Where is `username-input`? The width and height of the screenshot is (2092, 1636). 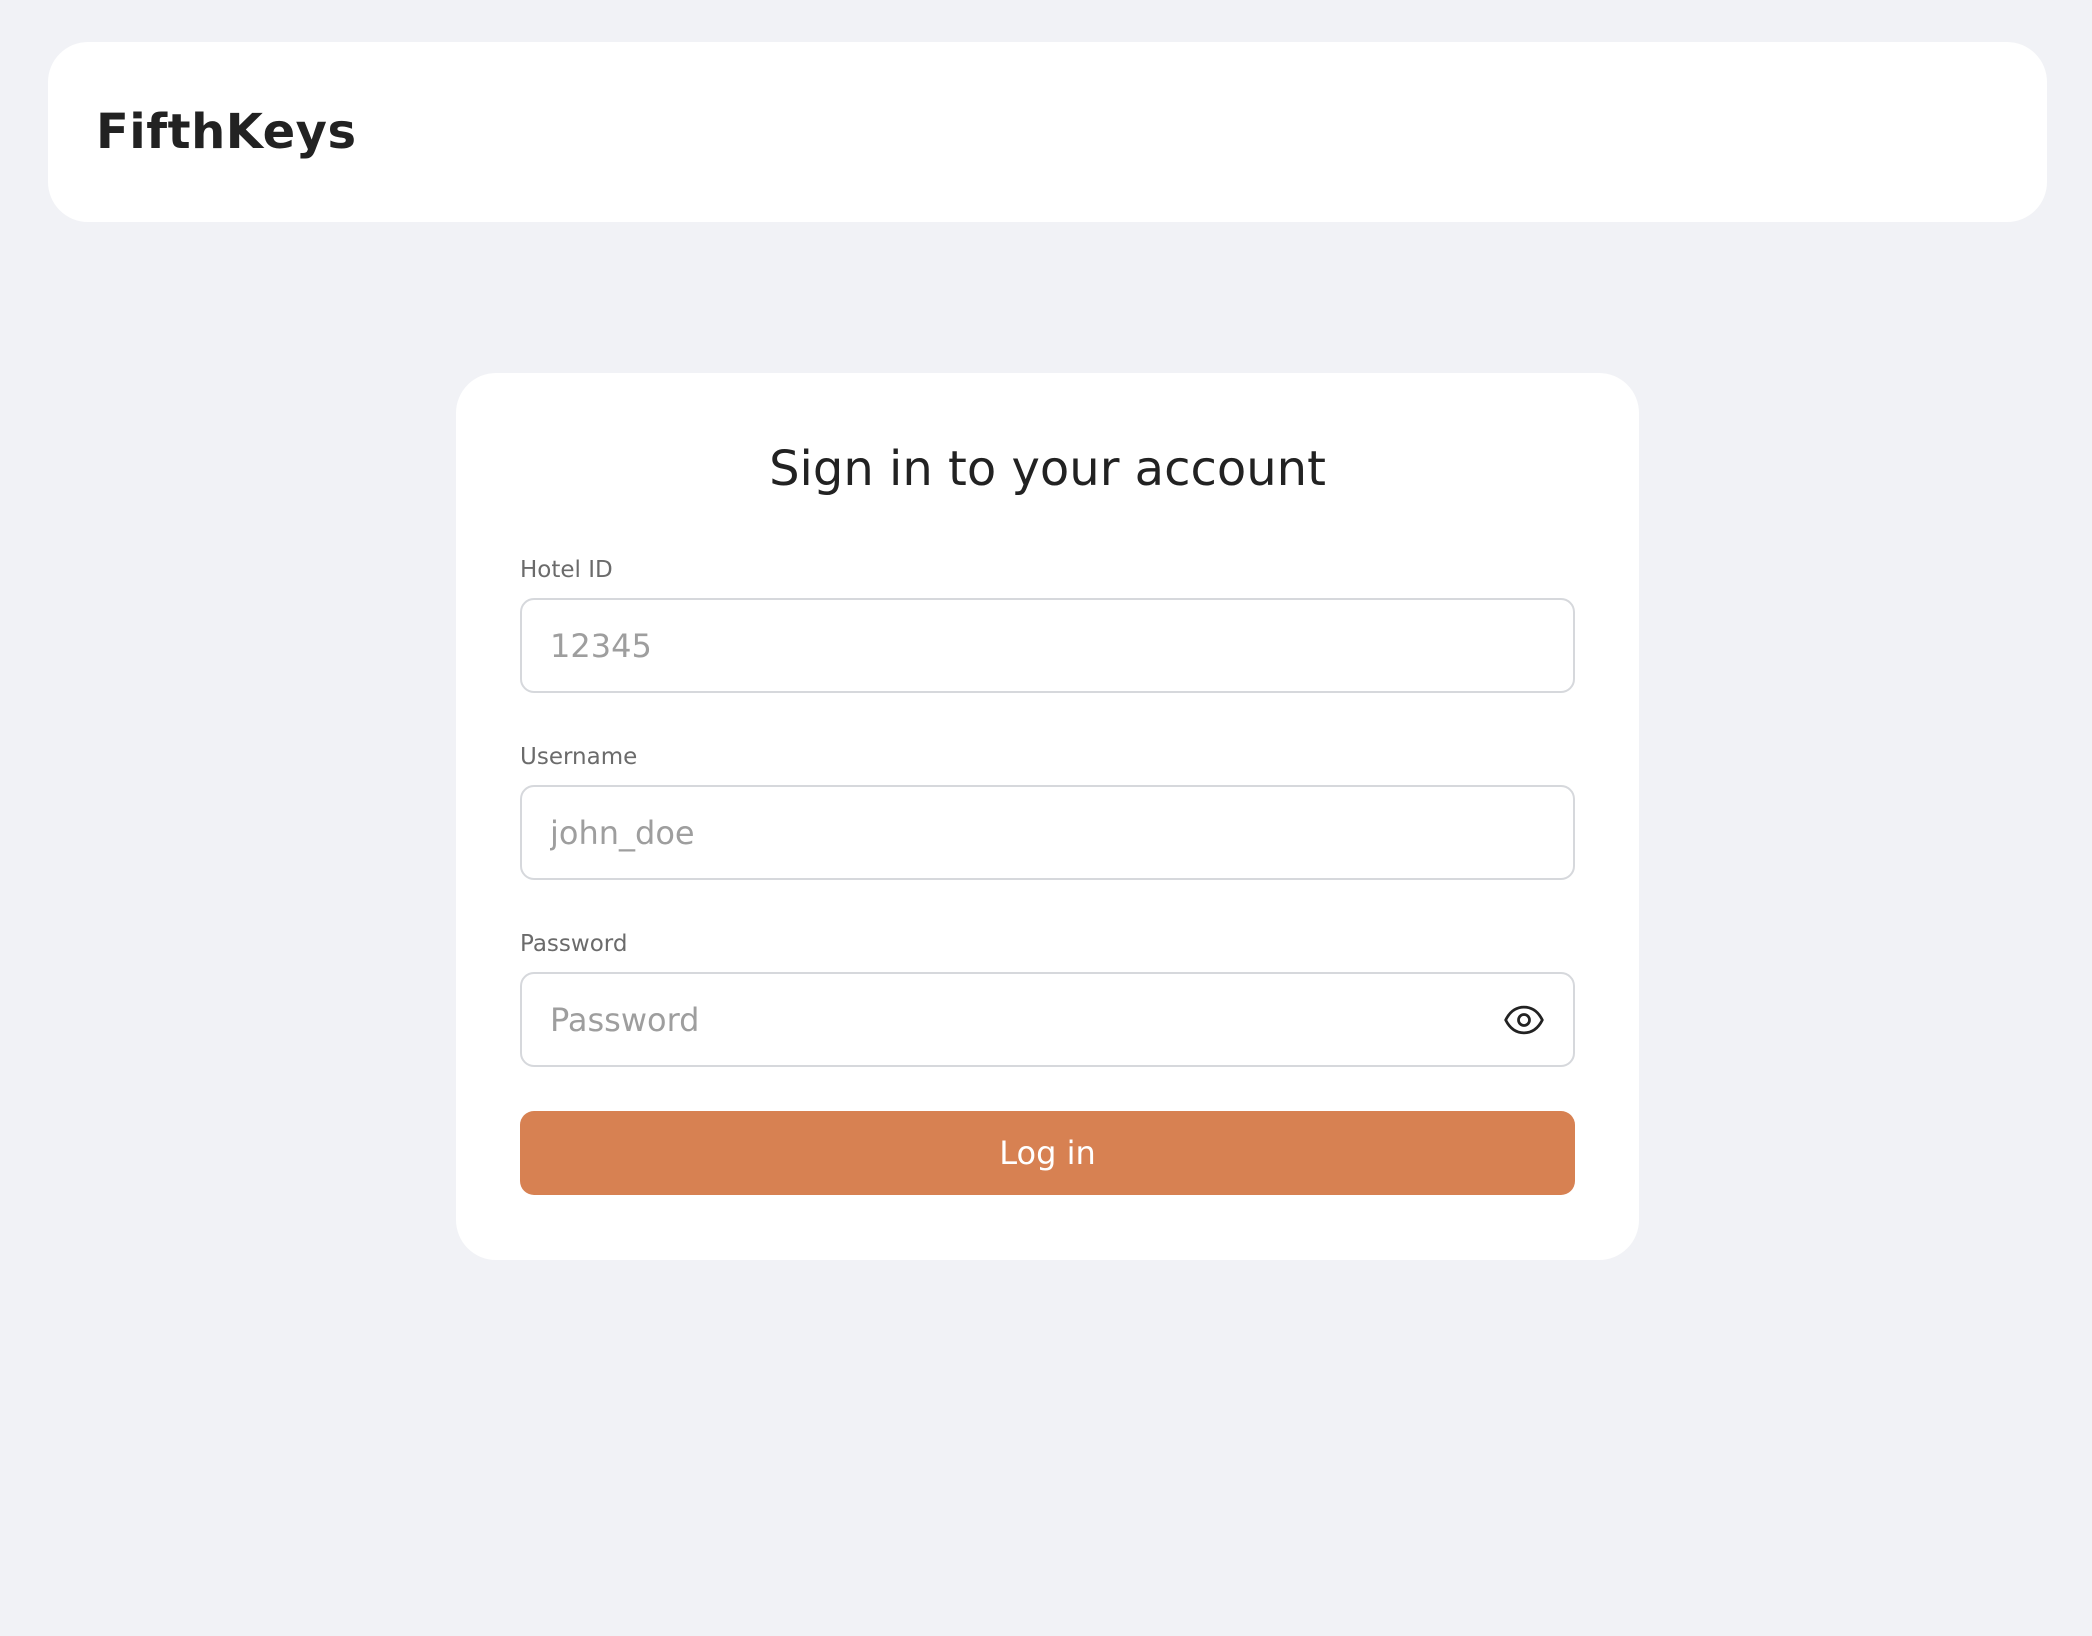 username-input is located at coordinates (1047, 832).